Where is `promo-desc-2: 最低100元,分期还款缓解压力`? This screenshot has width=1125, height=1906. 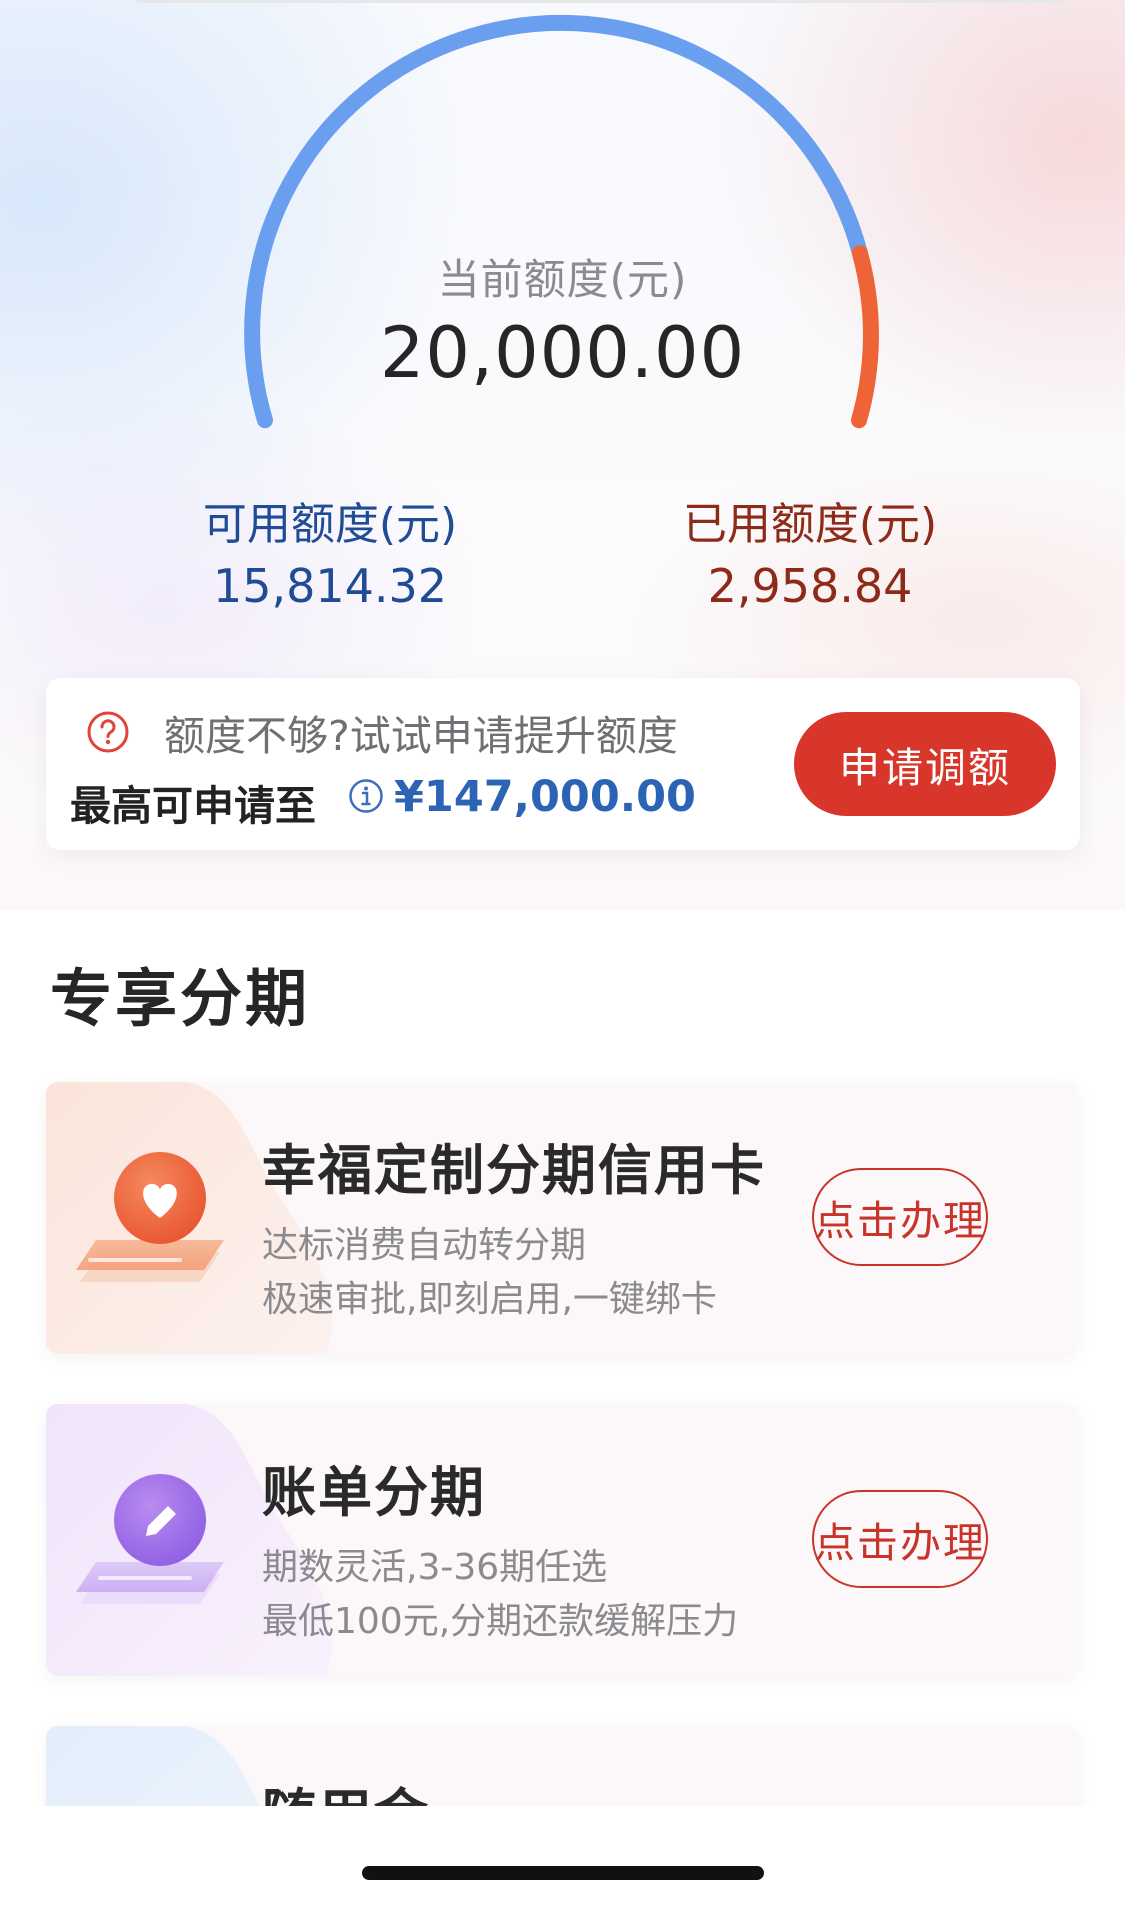 promo-desc-2: 最低100元,分期还款缓解压力 is located at coordinates (500, 1621).